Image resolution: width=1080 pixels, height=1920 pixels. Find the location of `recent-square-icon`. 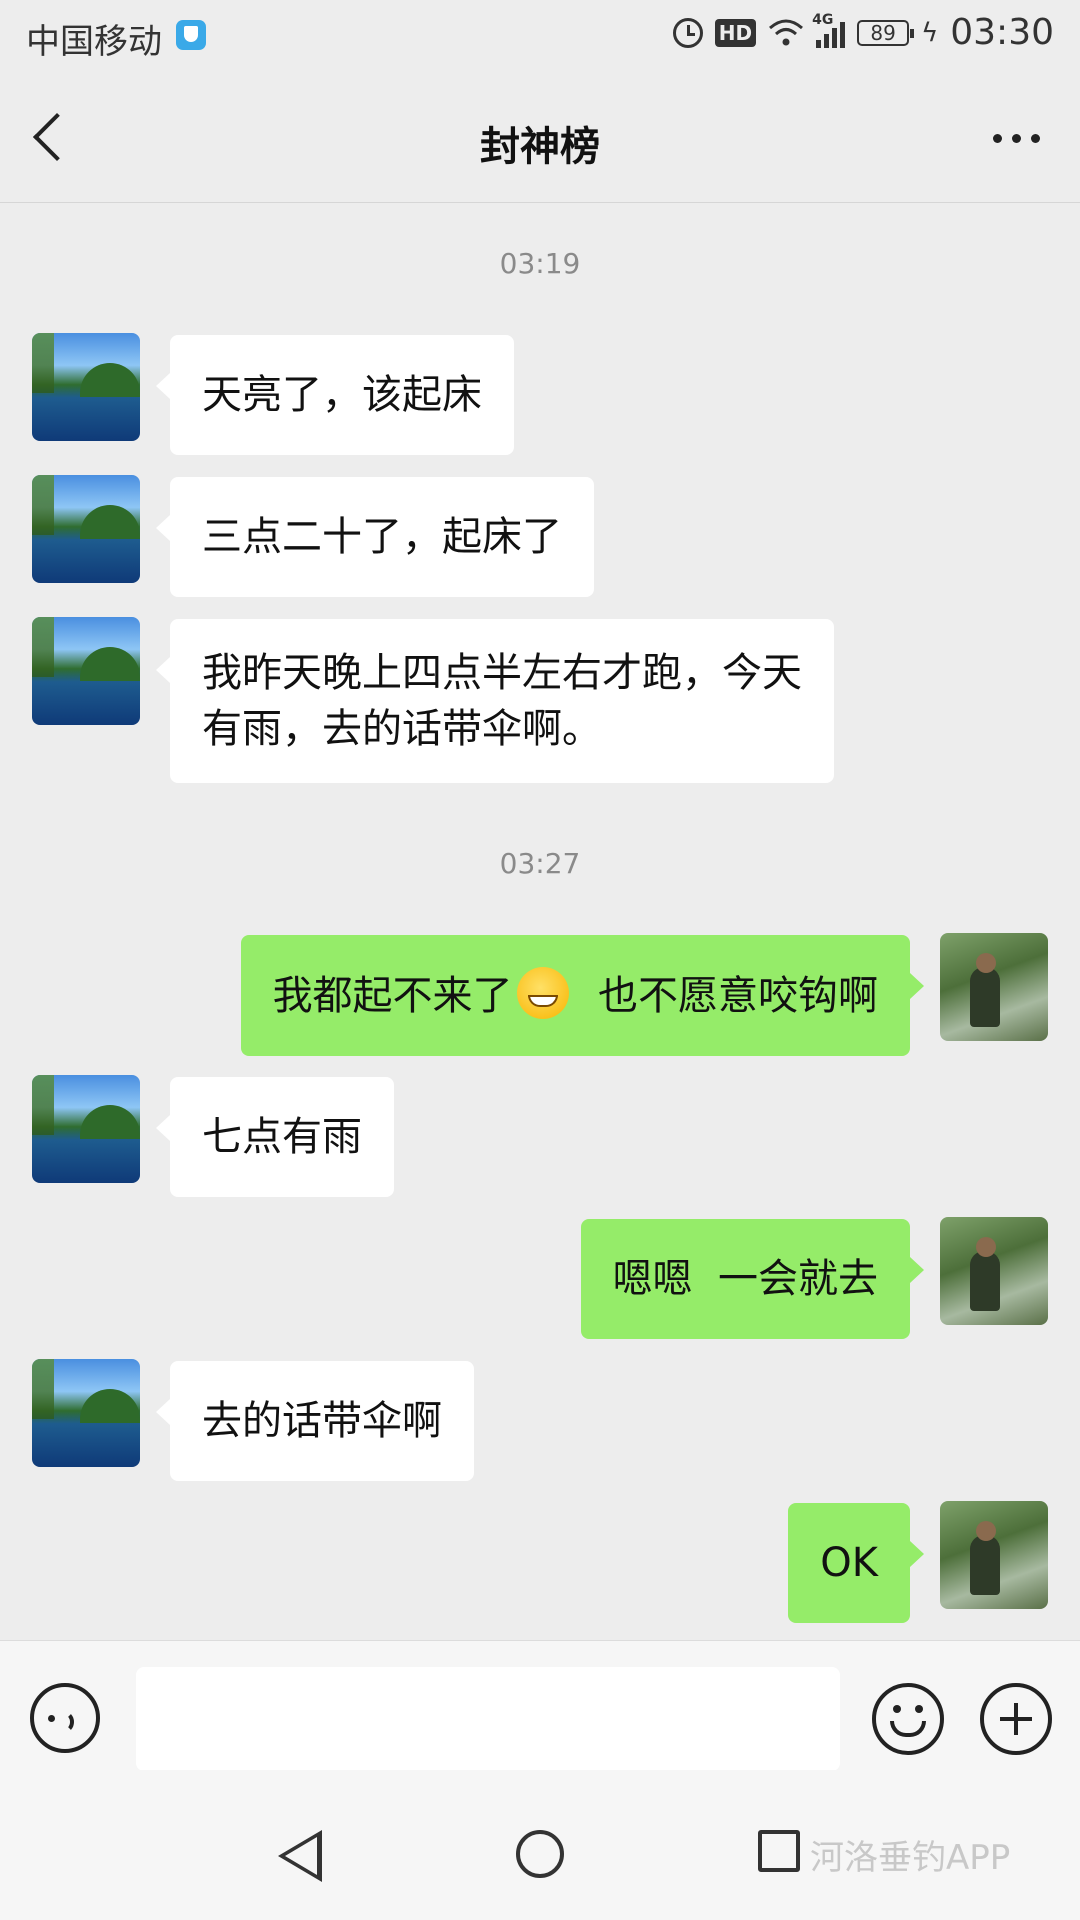

recent-square-icon is located at coordinates (779, 1851).